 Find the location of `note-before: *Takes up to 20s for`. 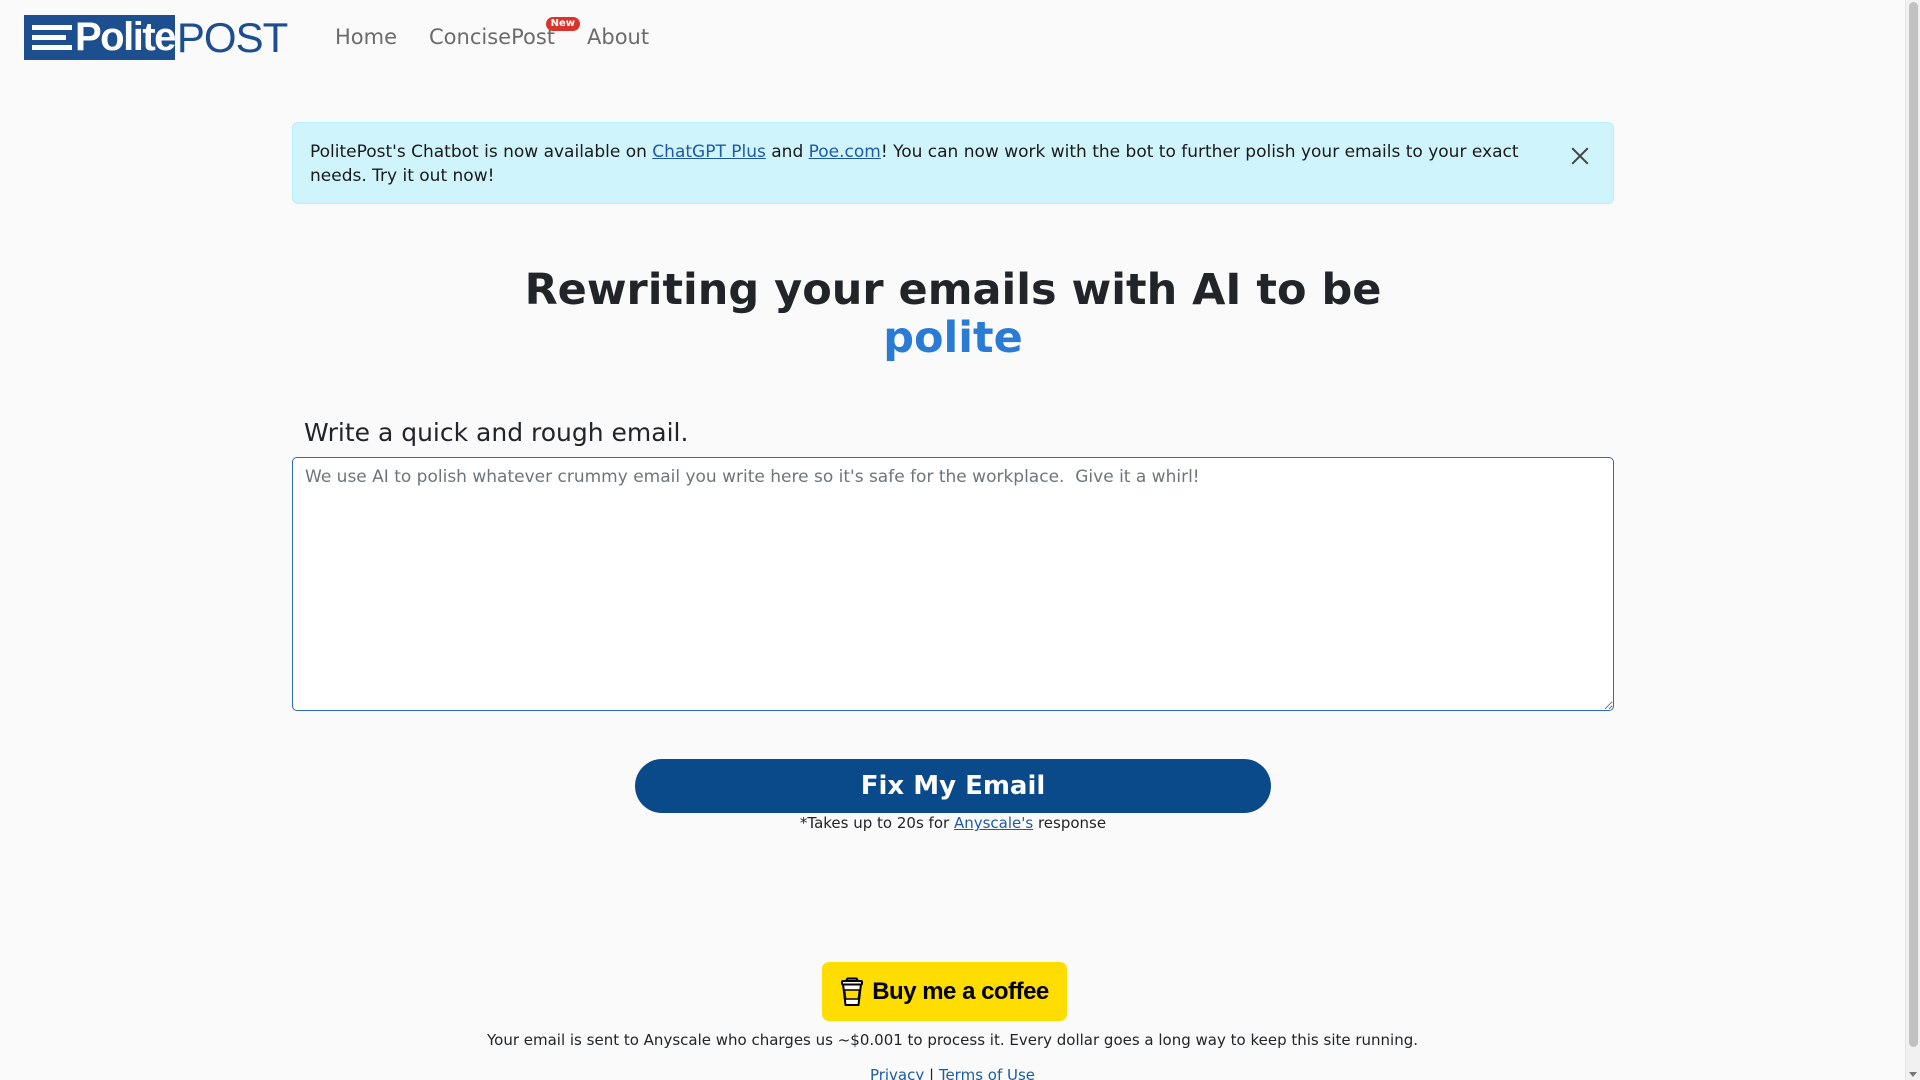

note-before: *Takes up to 20s for is located at coordinates (876, 823).